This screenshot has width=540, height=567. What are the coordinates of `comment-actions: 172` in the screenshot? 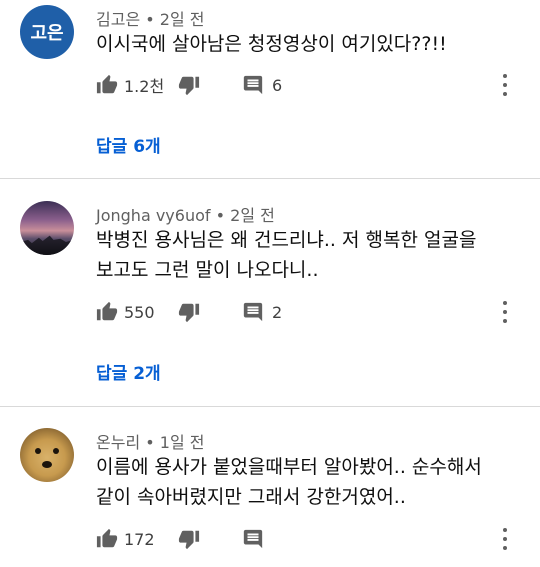 It's located at (311, 539).